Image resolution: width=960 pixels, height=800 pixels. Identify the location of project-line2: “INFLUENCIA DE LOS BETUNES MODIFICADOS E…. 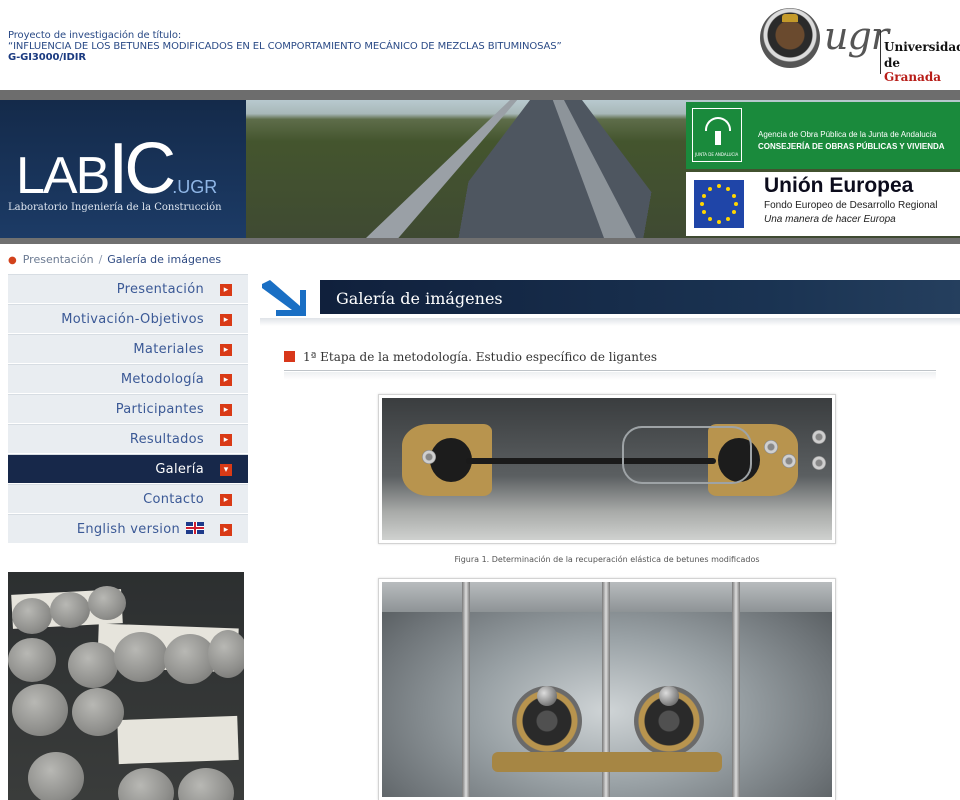
(285, 46).